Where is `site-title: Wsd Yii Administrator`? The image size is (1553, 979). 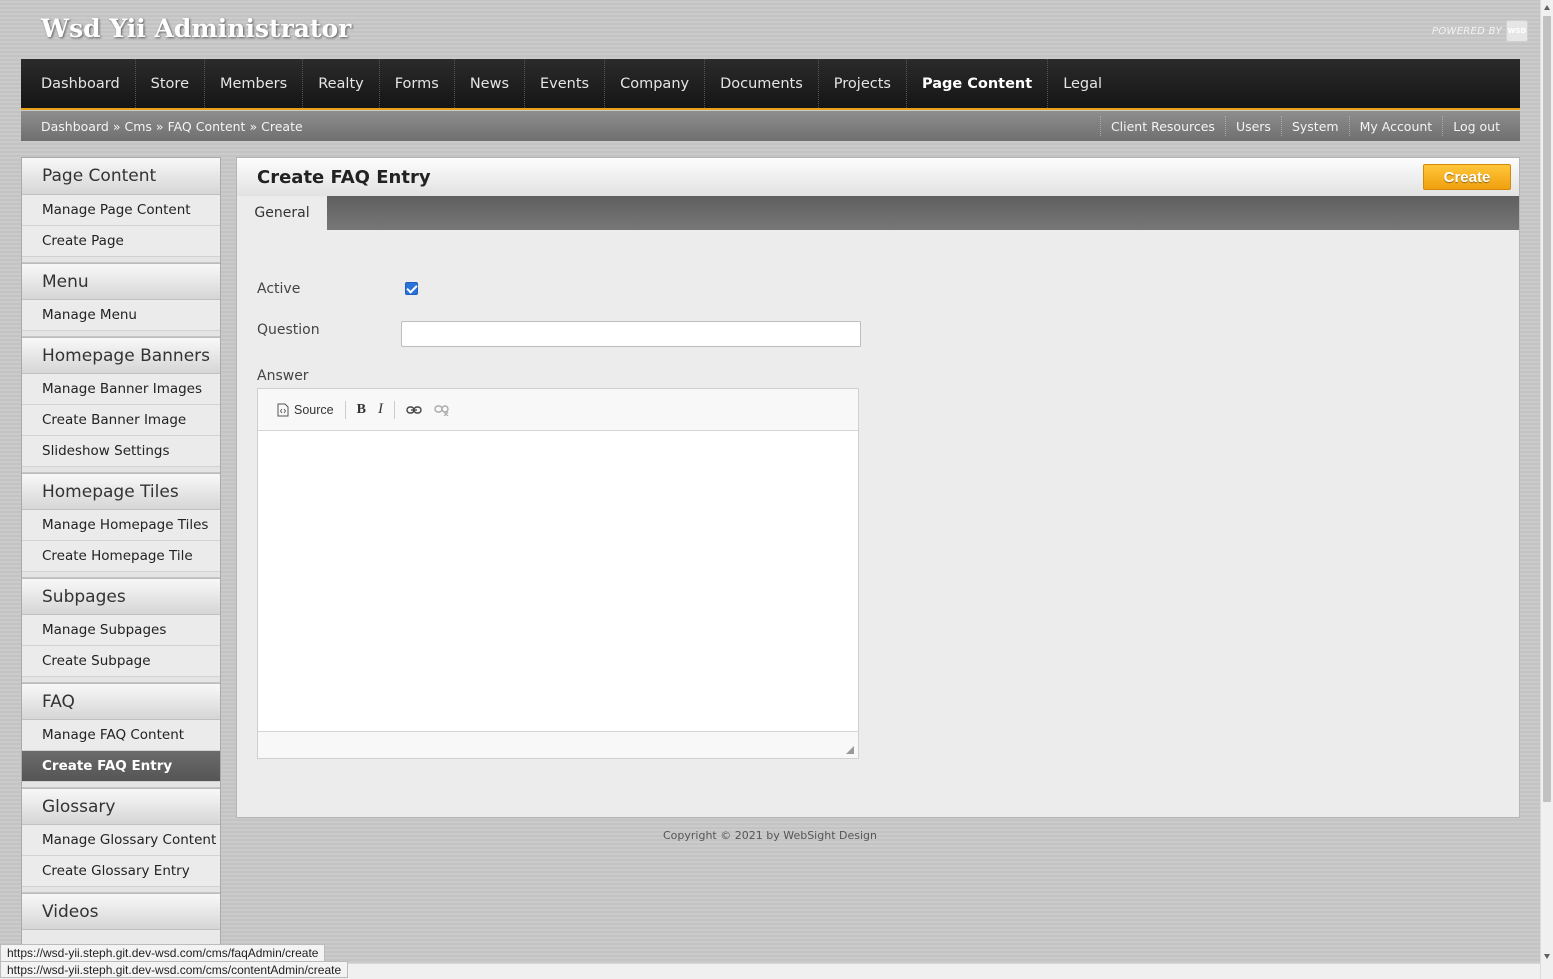
site-title: Wsd Yii Administrator is located at coordinates (196, 28).